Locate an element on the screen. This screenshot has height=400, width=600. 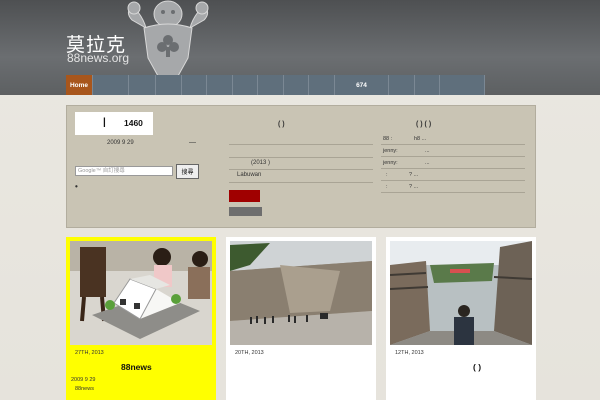
post-card: 20TH, 2013 is located at coordinates (301, 318).